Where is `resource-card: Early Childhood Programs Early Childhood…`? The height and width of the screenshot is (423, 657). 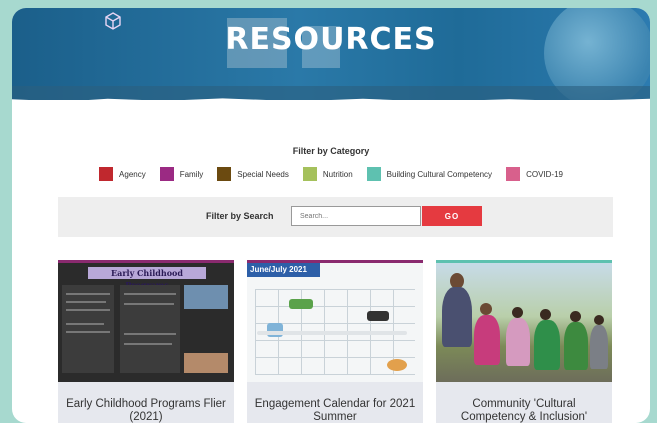
resource-card: Early Childhood Programs Early Childhood… is located at coordinates (146, 341).